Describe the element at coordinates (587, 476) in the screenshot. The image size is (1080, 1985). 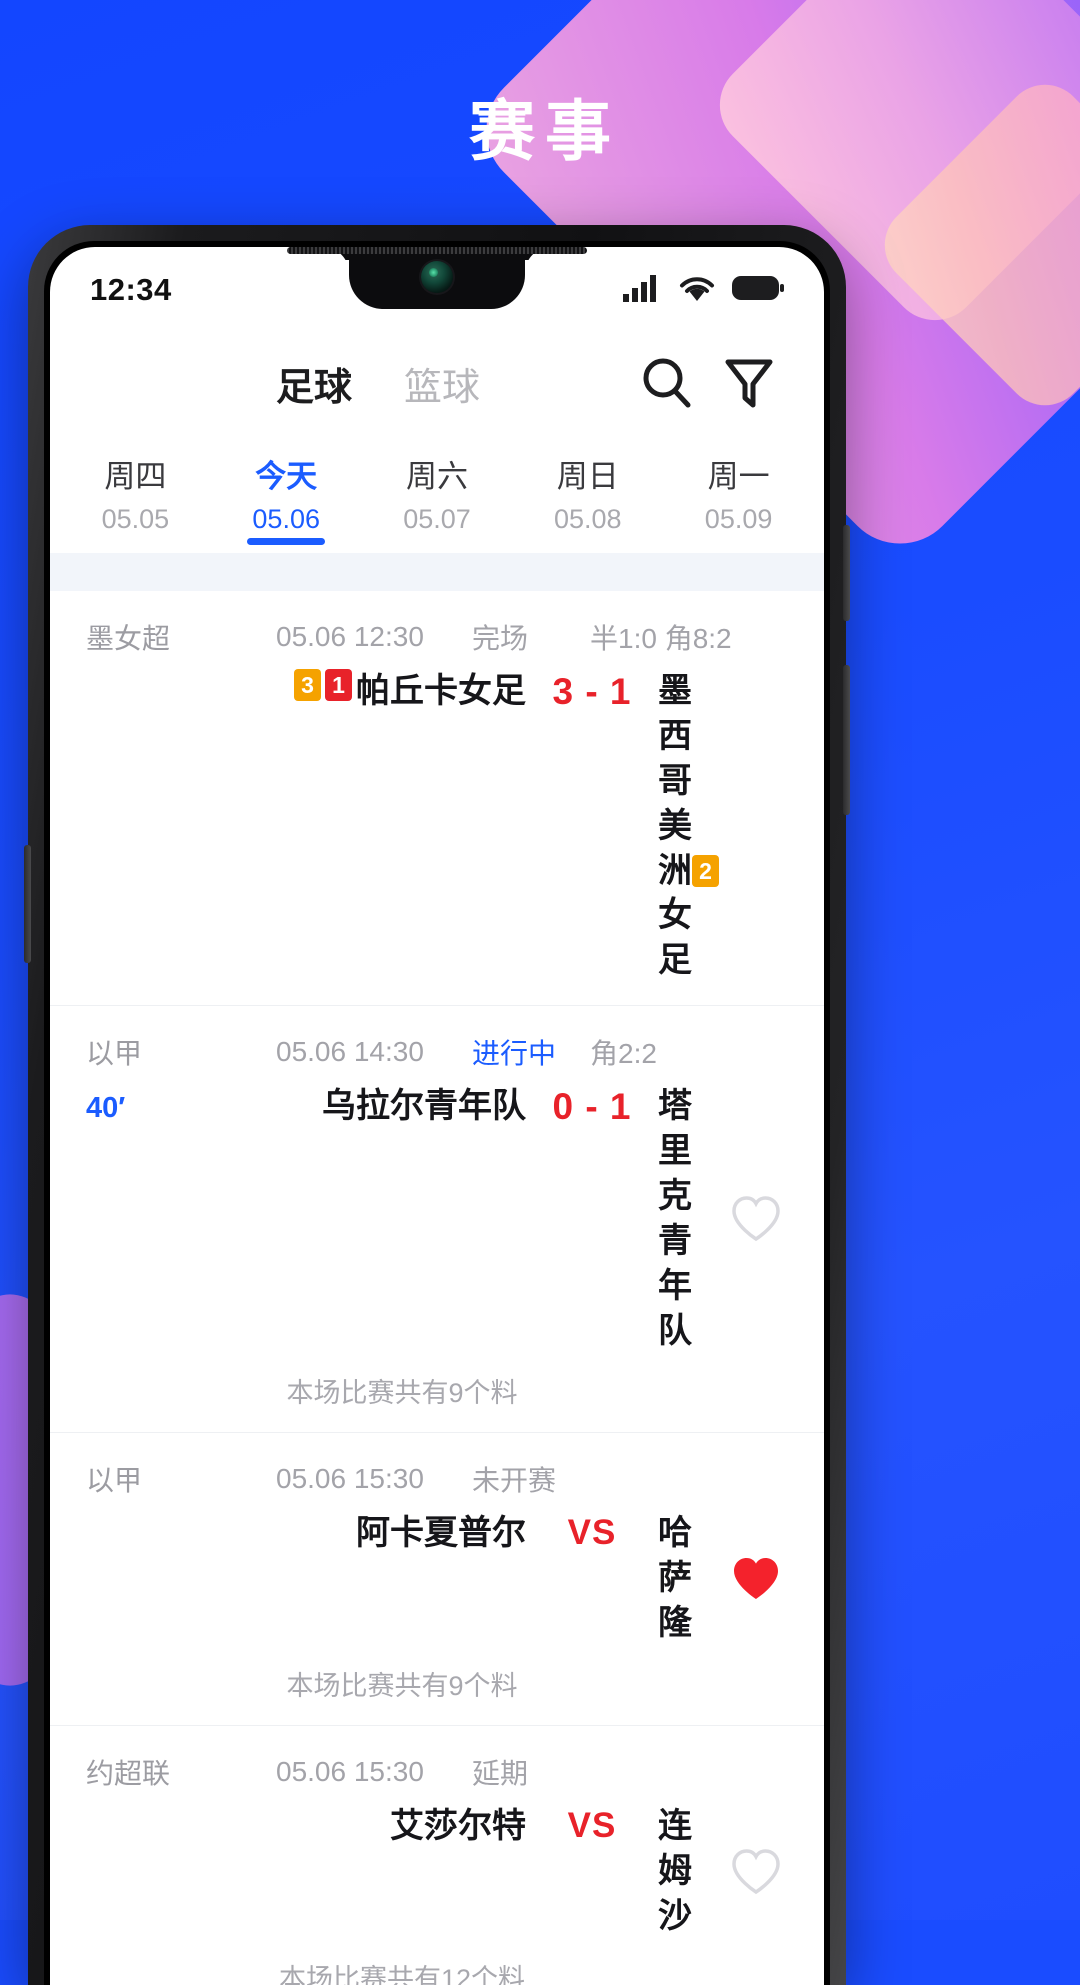
I see `date-tab-day: 周日` at that location.